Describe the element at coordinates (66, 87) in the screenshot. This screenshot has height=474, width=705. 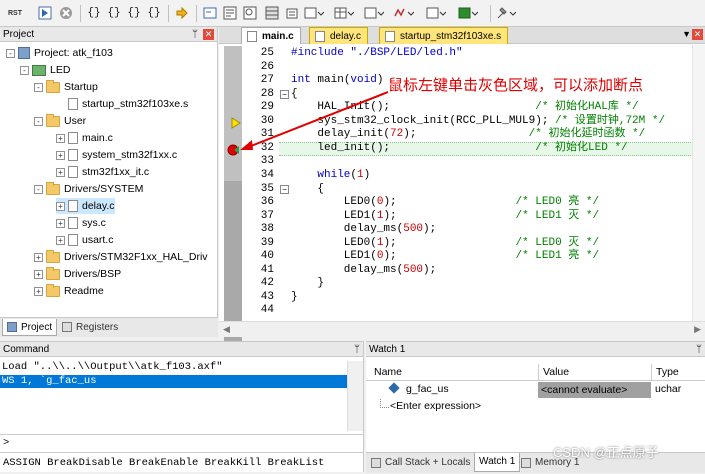
I see `tree-node: - Startup` at that location.